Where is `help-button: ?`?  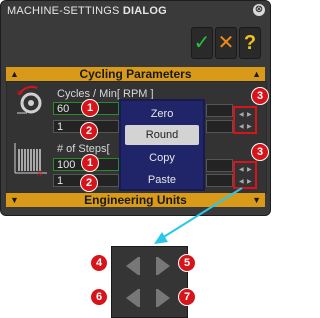
help-button: ? is located at coordinates (250, 43).